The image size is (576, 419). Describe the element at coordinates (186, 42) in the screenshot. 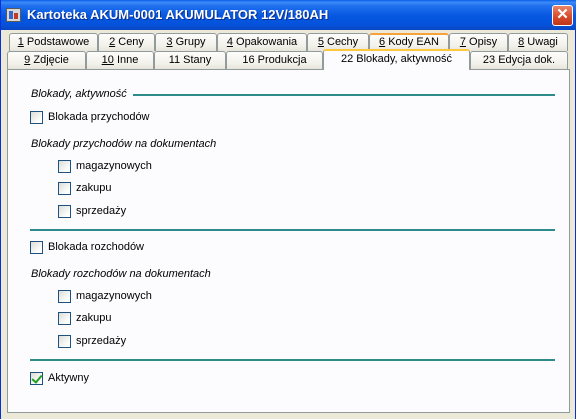

I see `tab-grupy: 3 Grupy` at that location.